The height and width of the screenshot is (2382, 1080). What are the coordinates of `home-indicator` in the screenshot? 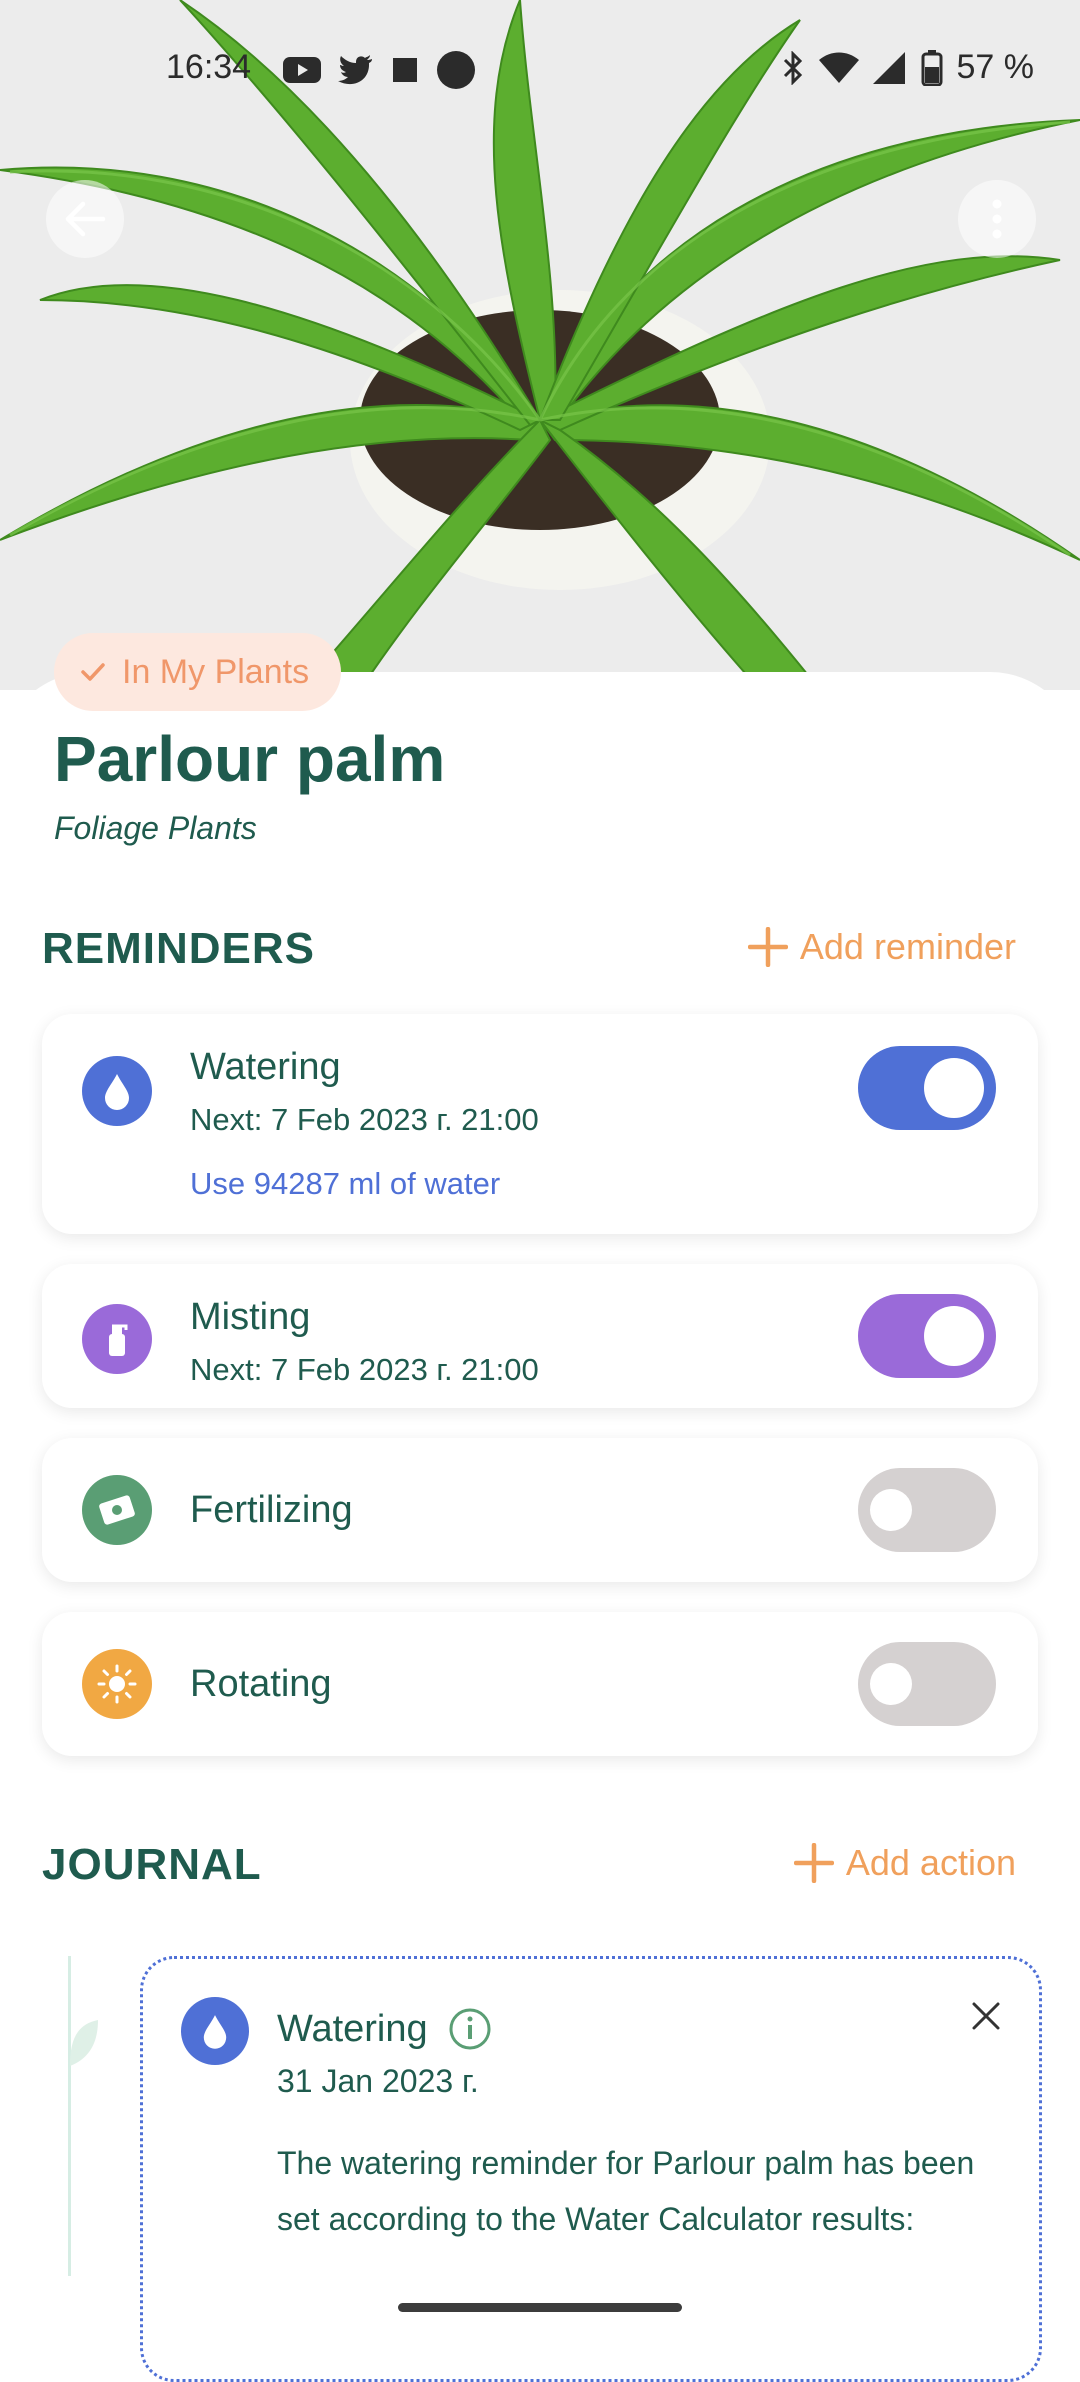 It's located at (540, 2307).